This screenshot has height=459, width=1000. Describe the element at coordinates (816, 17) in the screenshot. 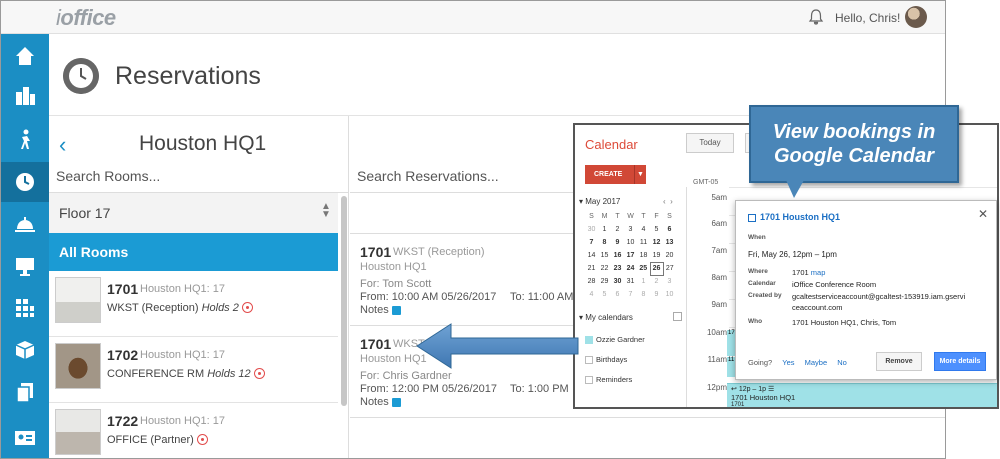

I see `bell-icon` at that location.